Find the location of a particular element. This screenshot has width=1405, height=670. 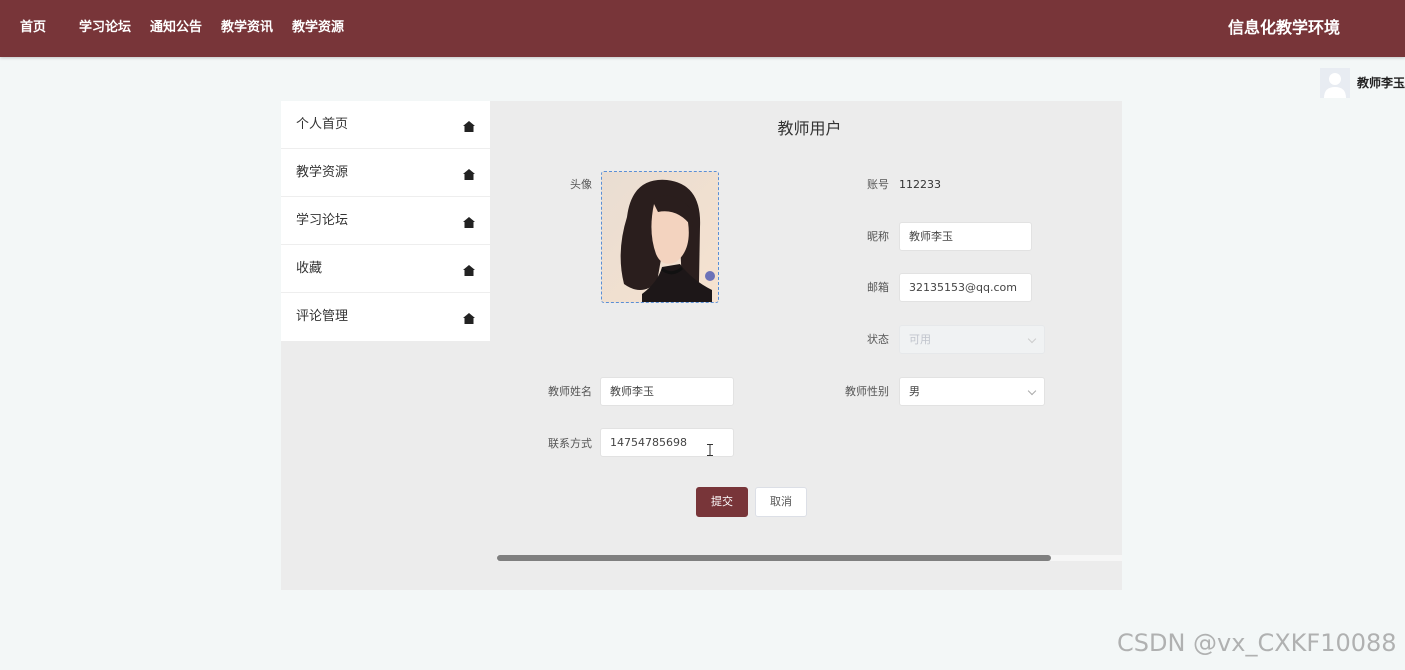

avatar-upload is located at coordinates (660, 237).